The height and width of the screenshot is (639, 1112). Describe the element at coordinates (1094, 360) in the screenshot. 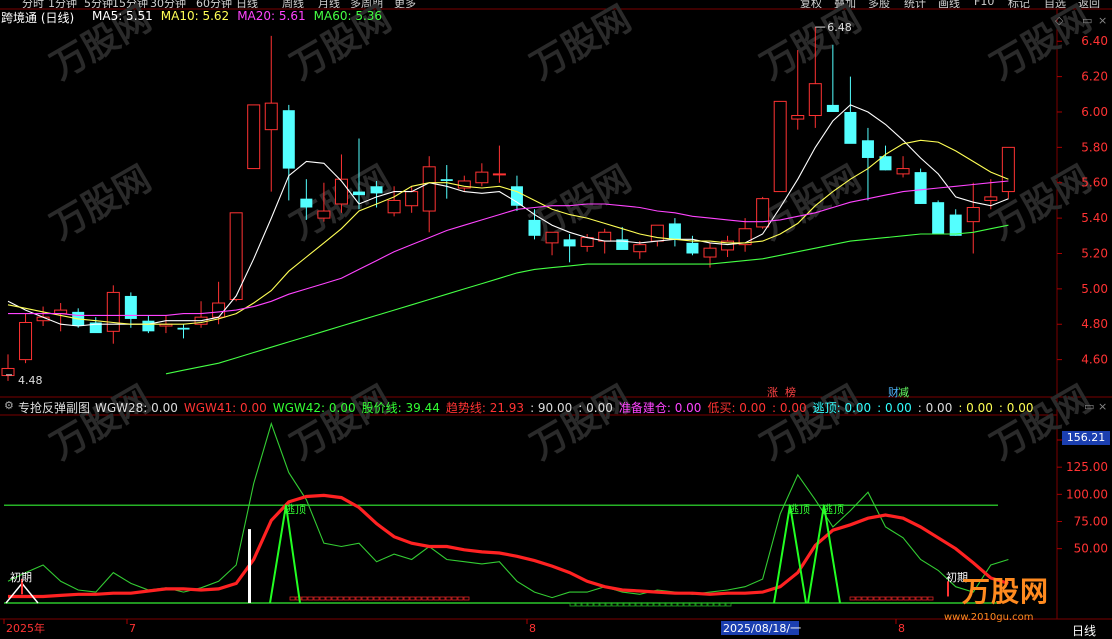

I see `y-tick-label: 4.60` at that location.